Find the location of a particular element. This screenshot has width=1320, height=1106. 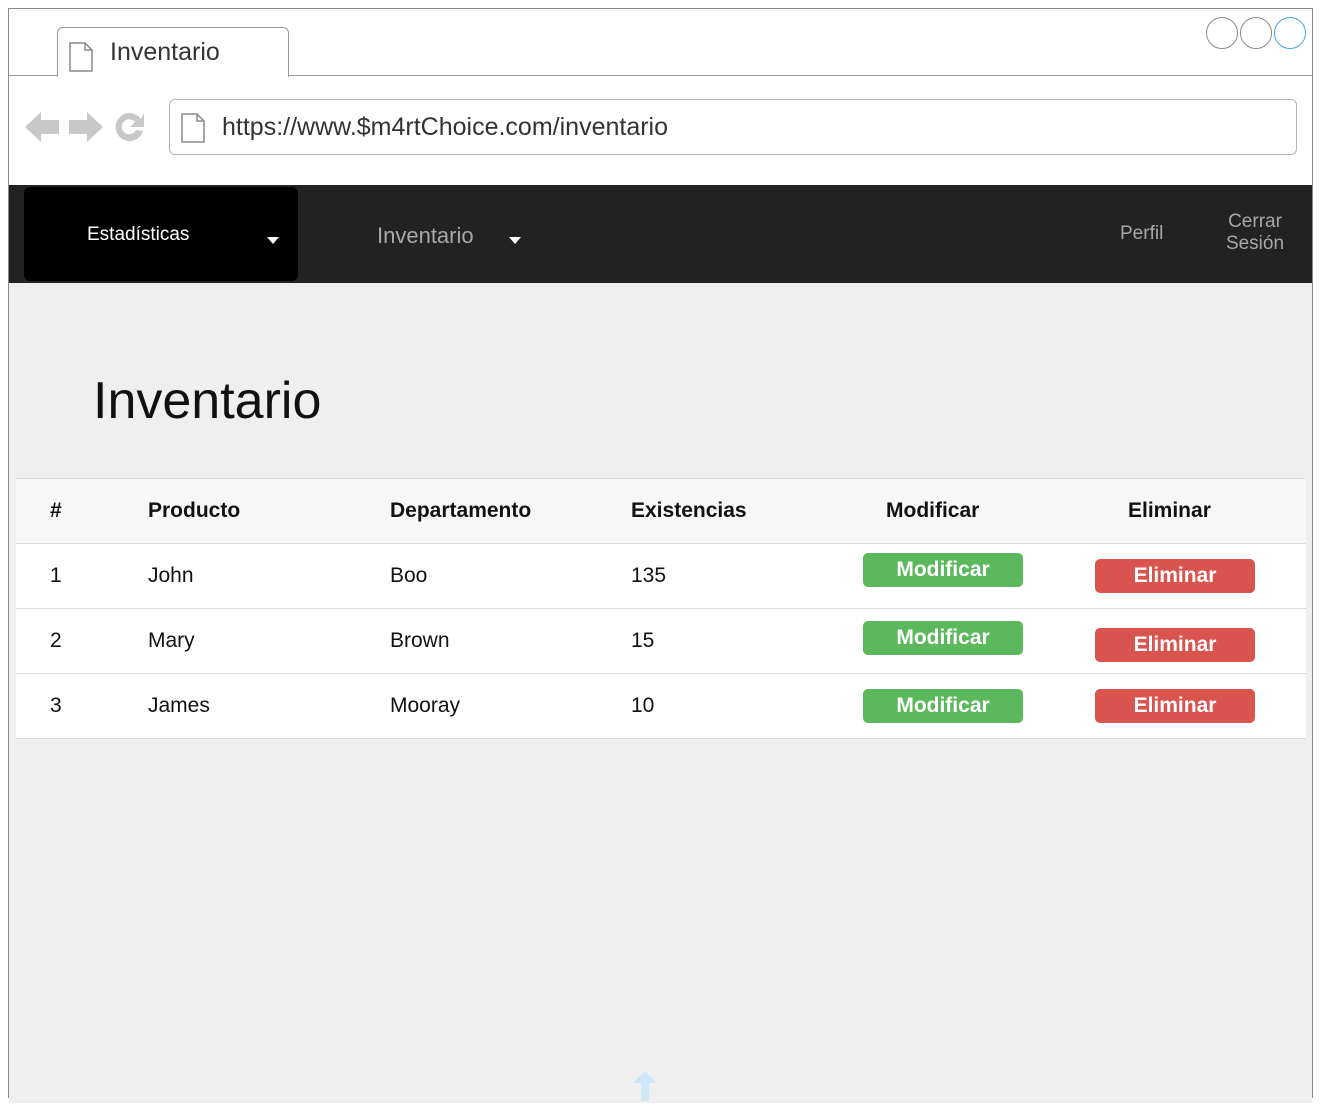

table-row: 1 John Boo 135 Modificar Eliminar is located at coordinates (661, 576).